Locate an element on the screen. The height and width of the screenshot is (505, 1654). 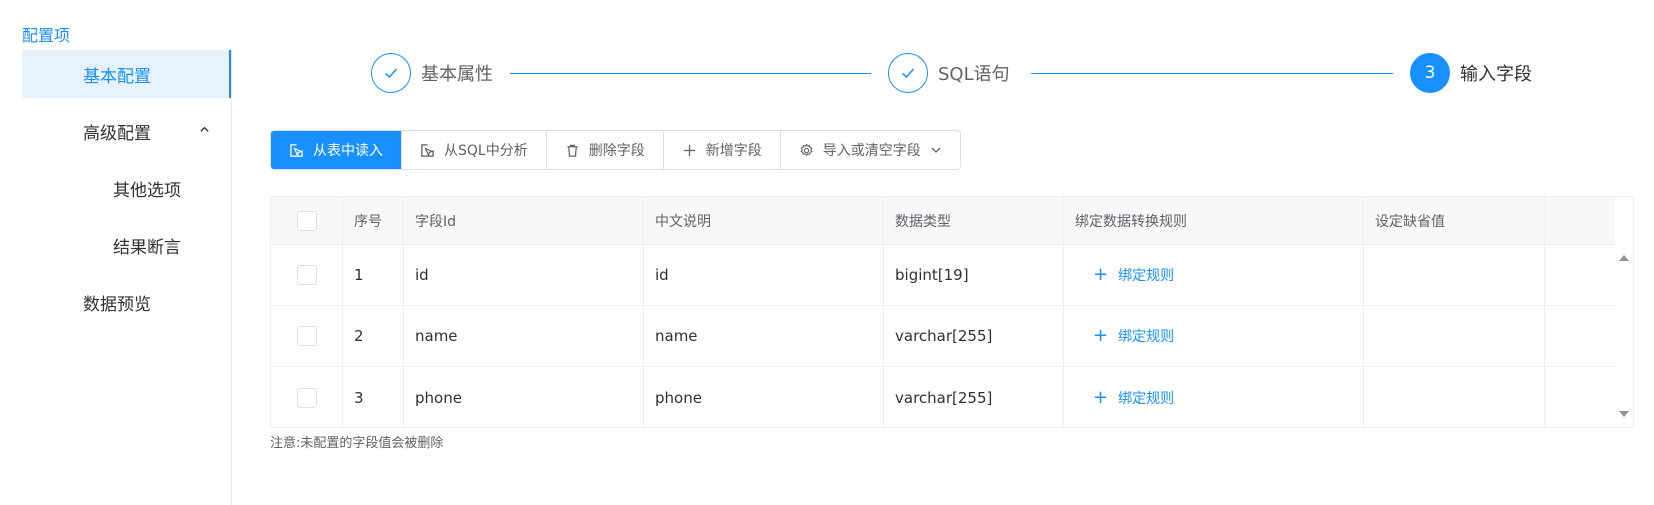
table-row: 2 name name varchar[255] + 绑定规则 is located at coordinates (943, 336).